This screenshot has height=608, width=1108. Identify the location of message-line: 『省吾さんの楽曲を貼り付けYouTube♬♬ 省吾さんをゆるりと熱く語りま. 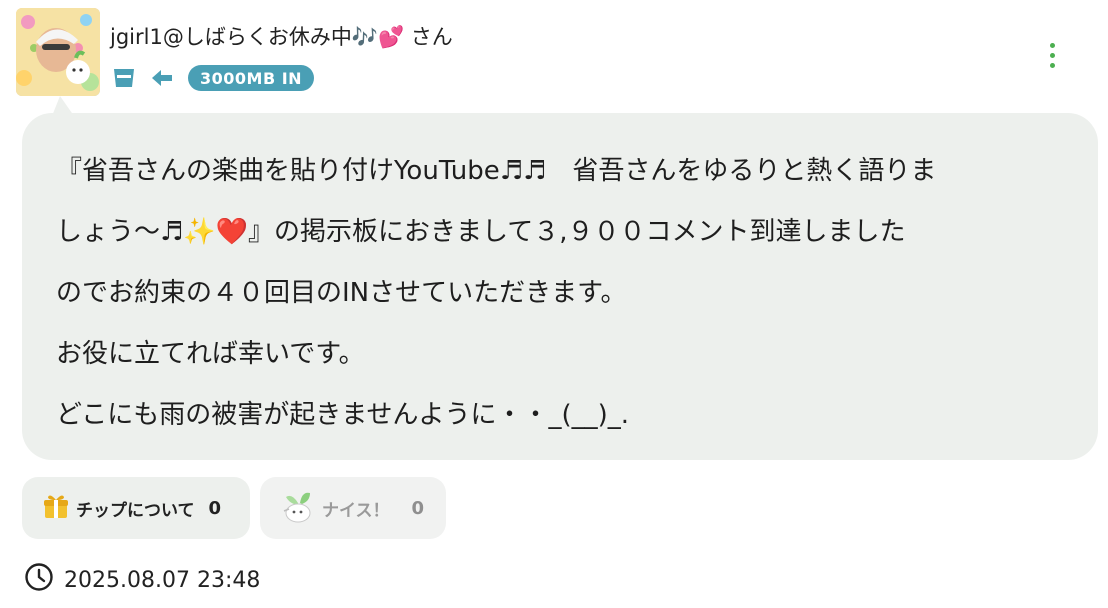
(496, 171).